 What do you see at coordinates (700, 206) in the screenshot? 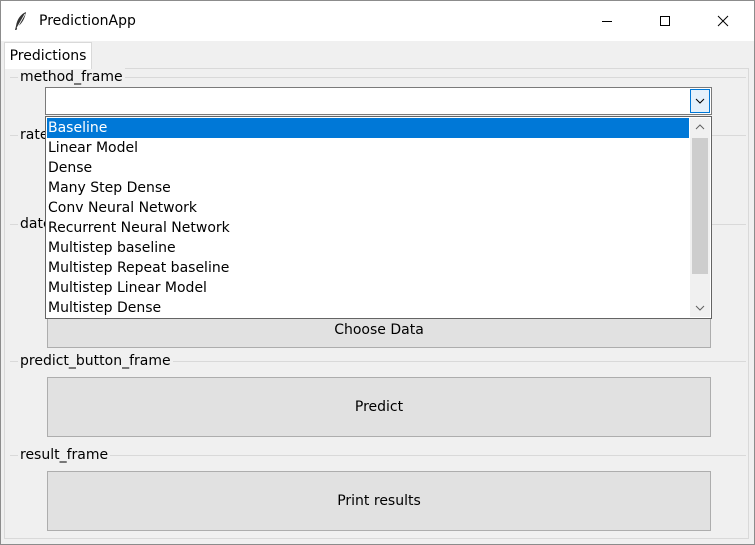
I see `scroll-thumb` at bounding box center [700, 206].